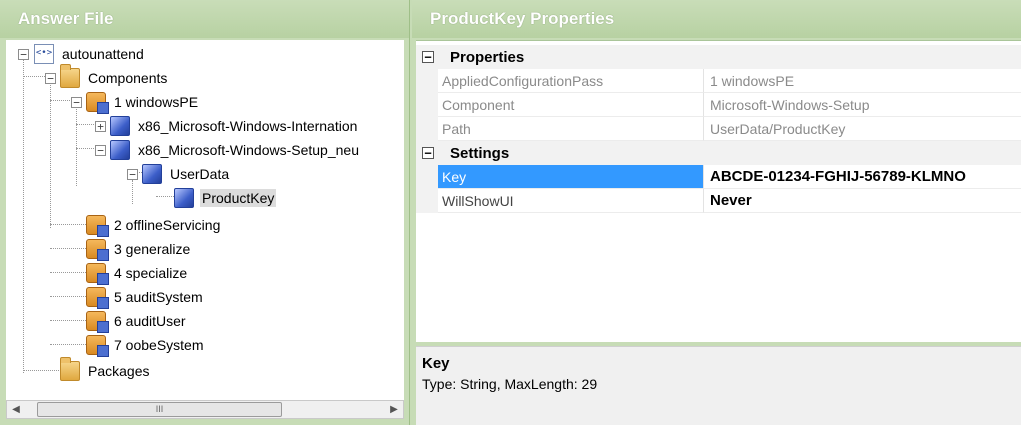  I want to click on property-row-key: Key ABCDE-01234-FGHIJ-56789-KLMNO, so click(718, 177).